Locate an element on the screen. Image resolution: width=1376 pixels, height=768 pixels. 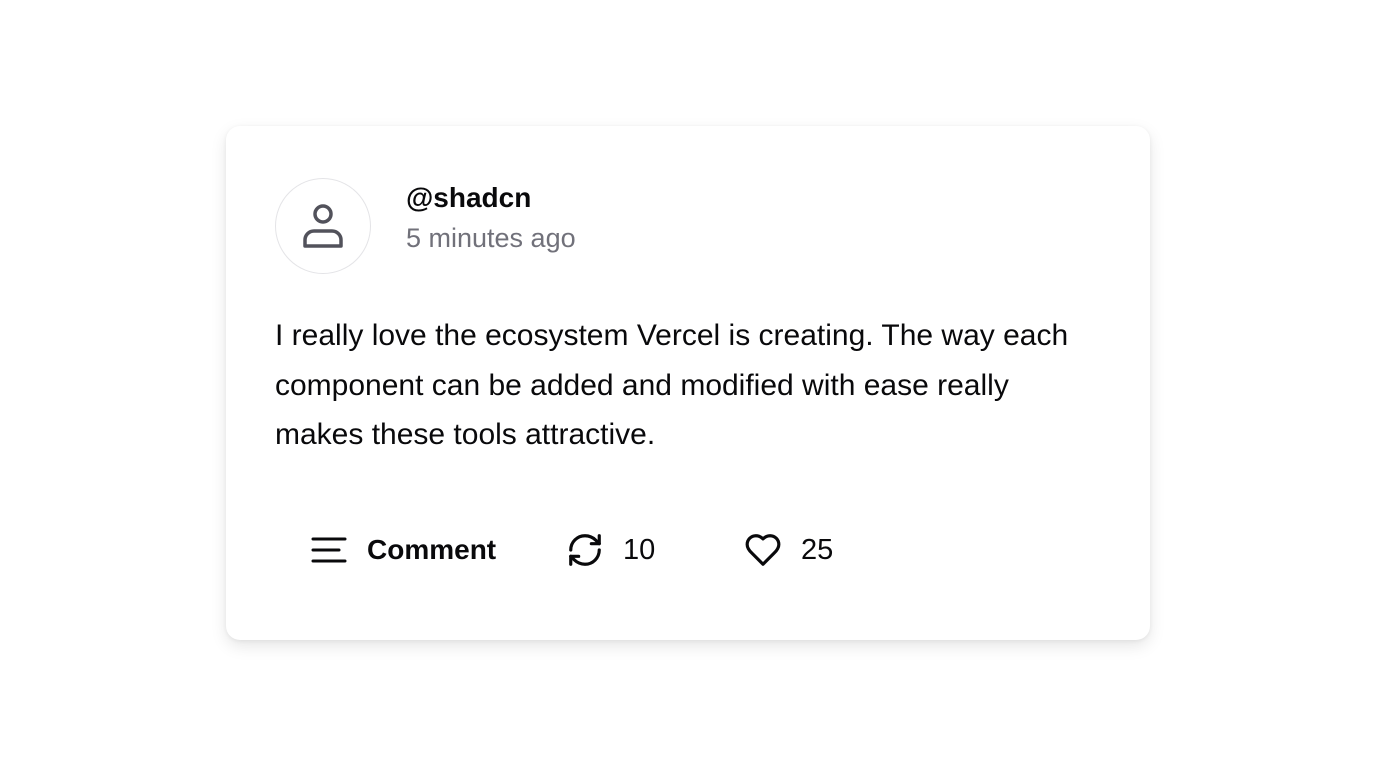
like-button: 25 is located at coordinates (783, 550).